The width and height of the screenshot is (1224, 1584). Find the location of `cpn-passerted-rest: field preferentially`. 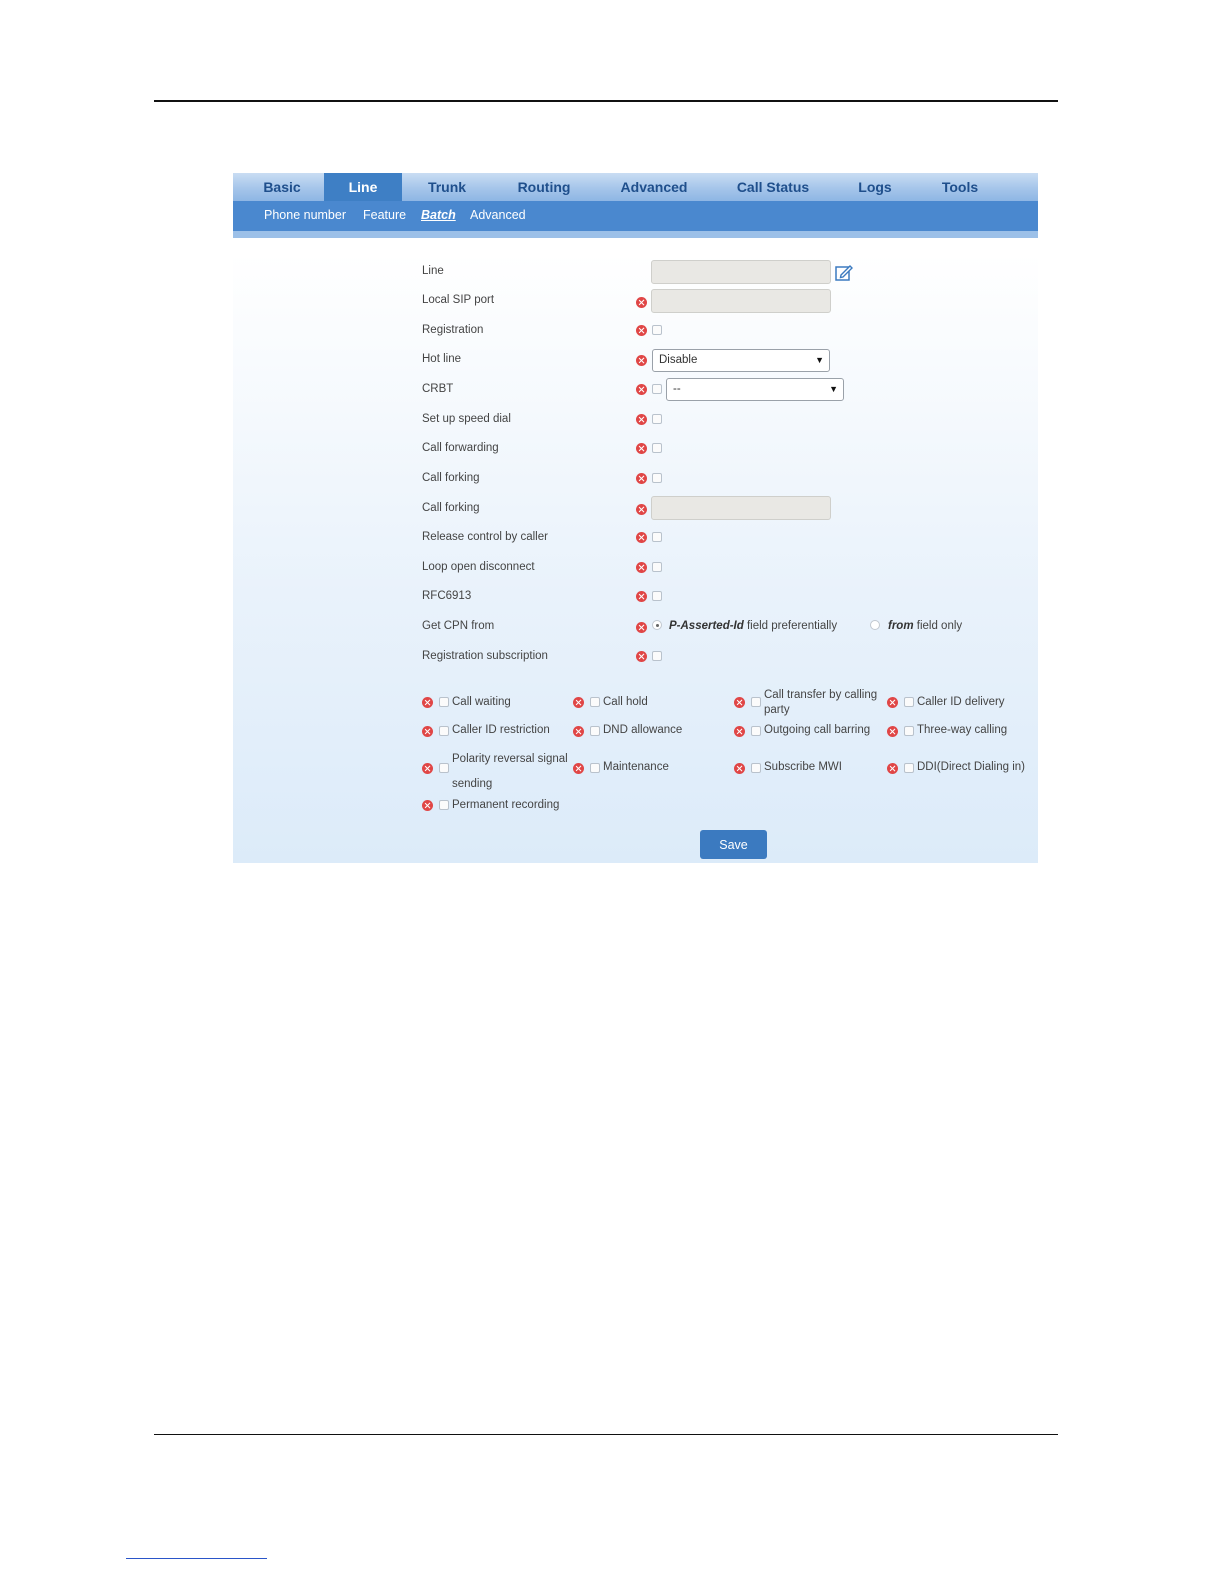

cpn-passerted-rest: field preferentially is located at coordinates (790, 626).